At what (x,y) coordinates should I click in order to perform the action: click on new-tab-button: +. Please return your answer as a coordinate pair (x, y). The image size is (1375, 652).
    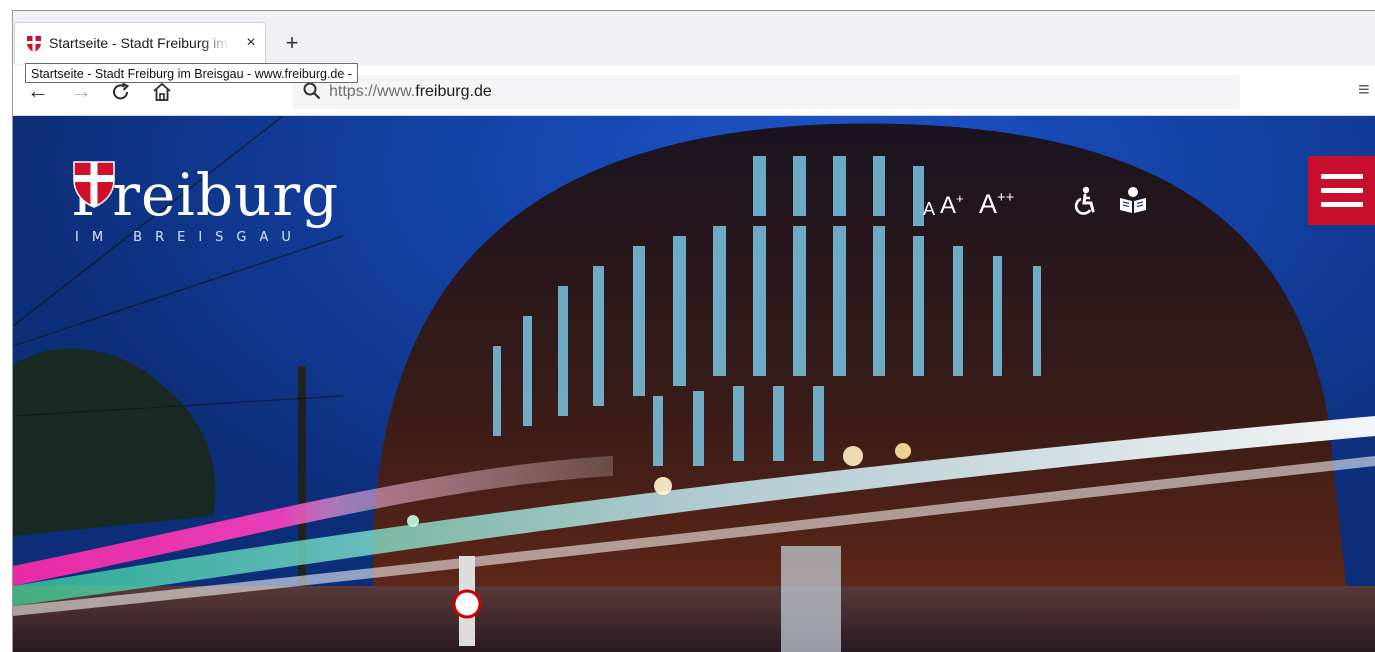
    Looking at the image, I should click on (292, 43).